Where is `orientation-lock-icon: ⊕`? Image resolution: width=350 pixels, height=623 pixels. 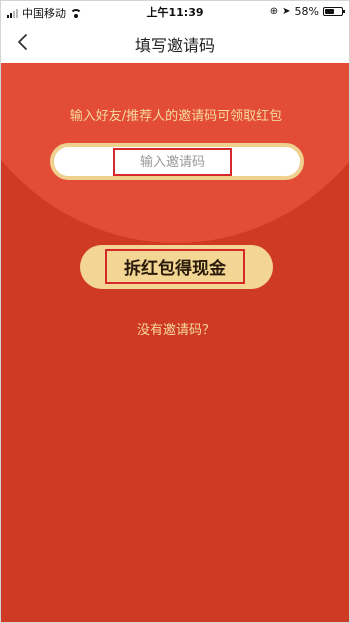
orientation-lock-icon: ⊕ is located at coordinates (274, 11).